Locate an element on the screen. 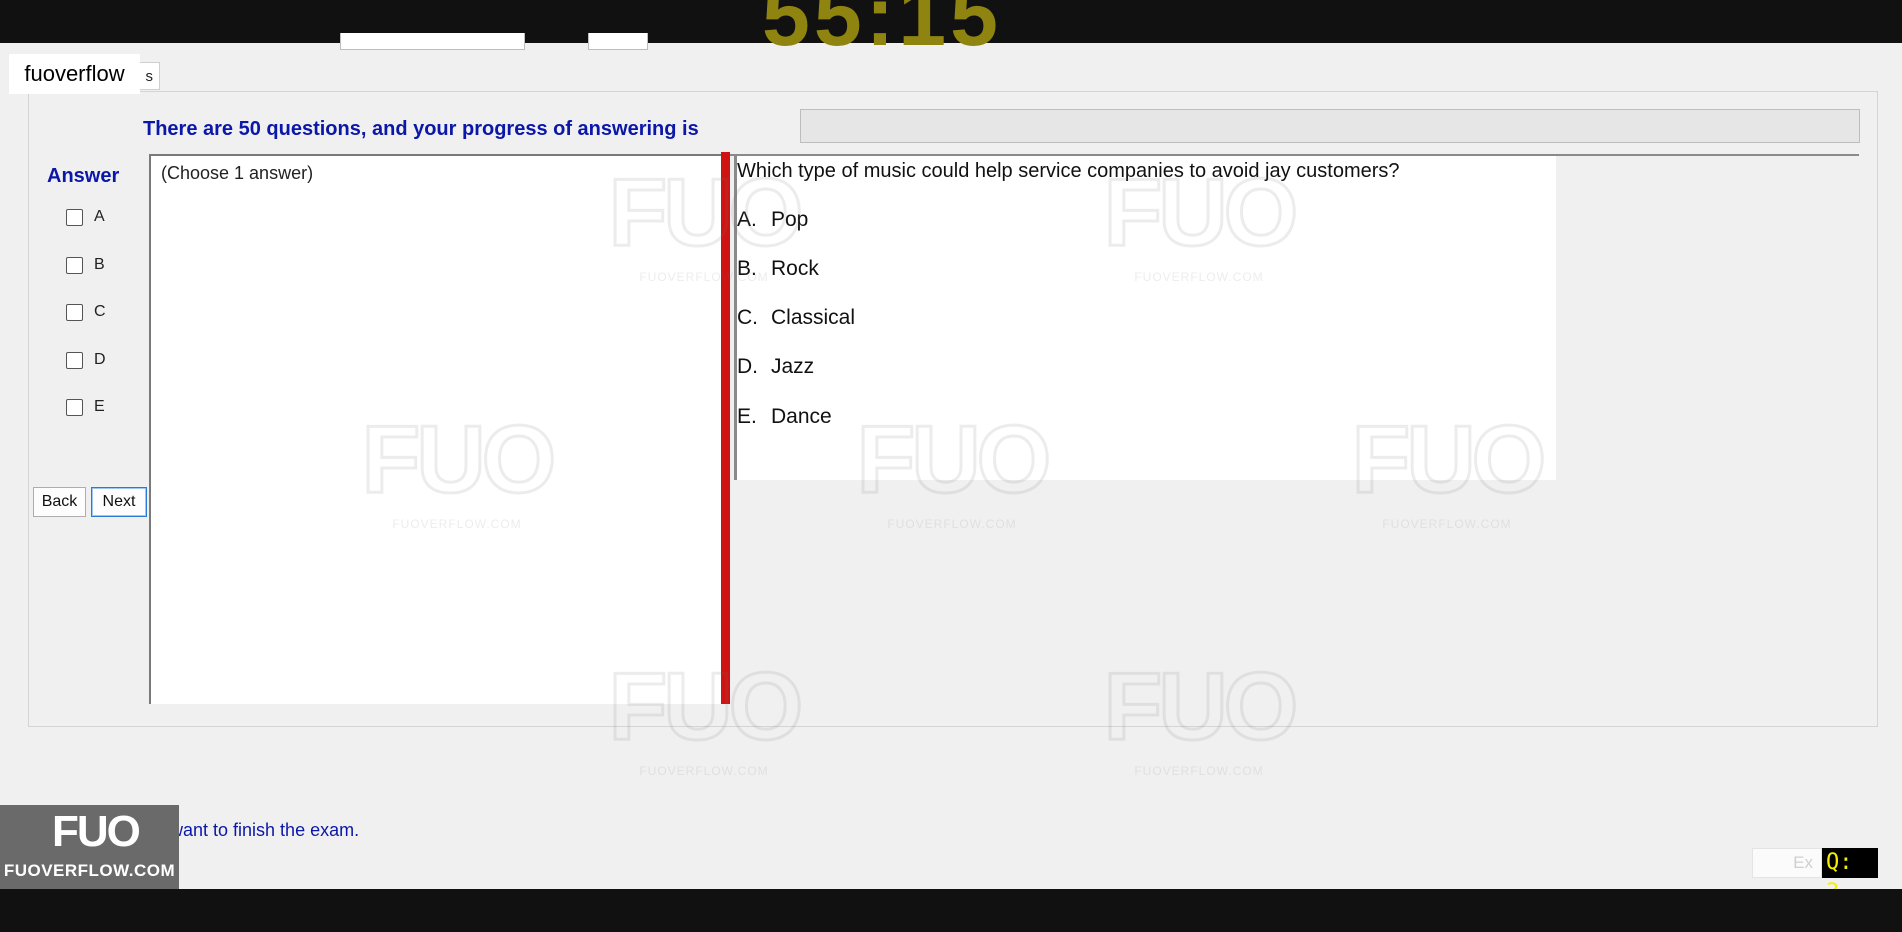  answer-option-d: D is located at coordinates (86, 360).